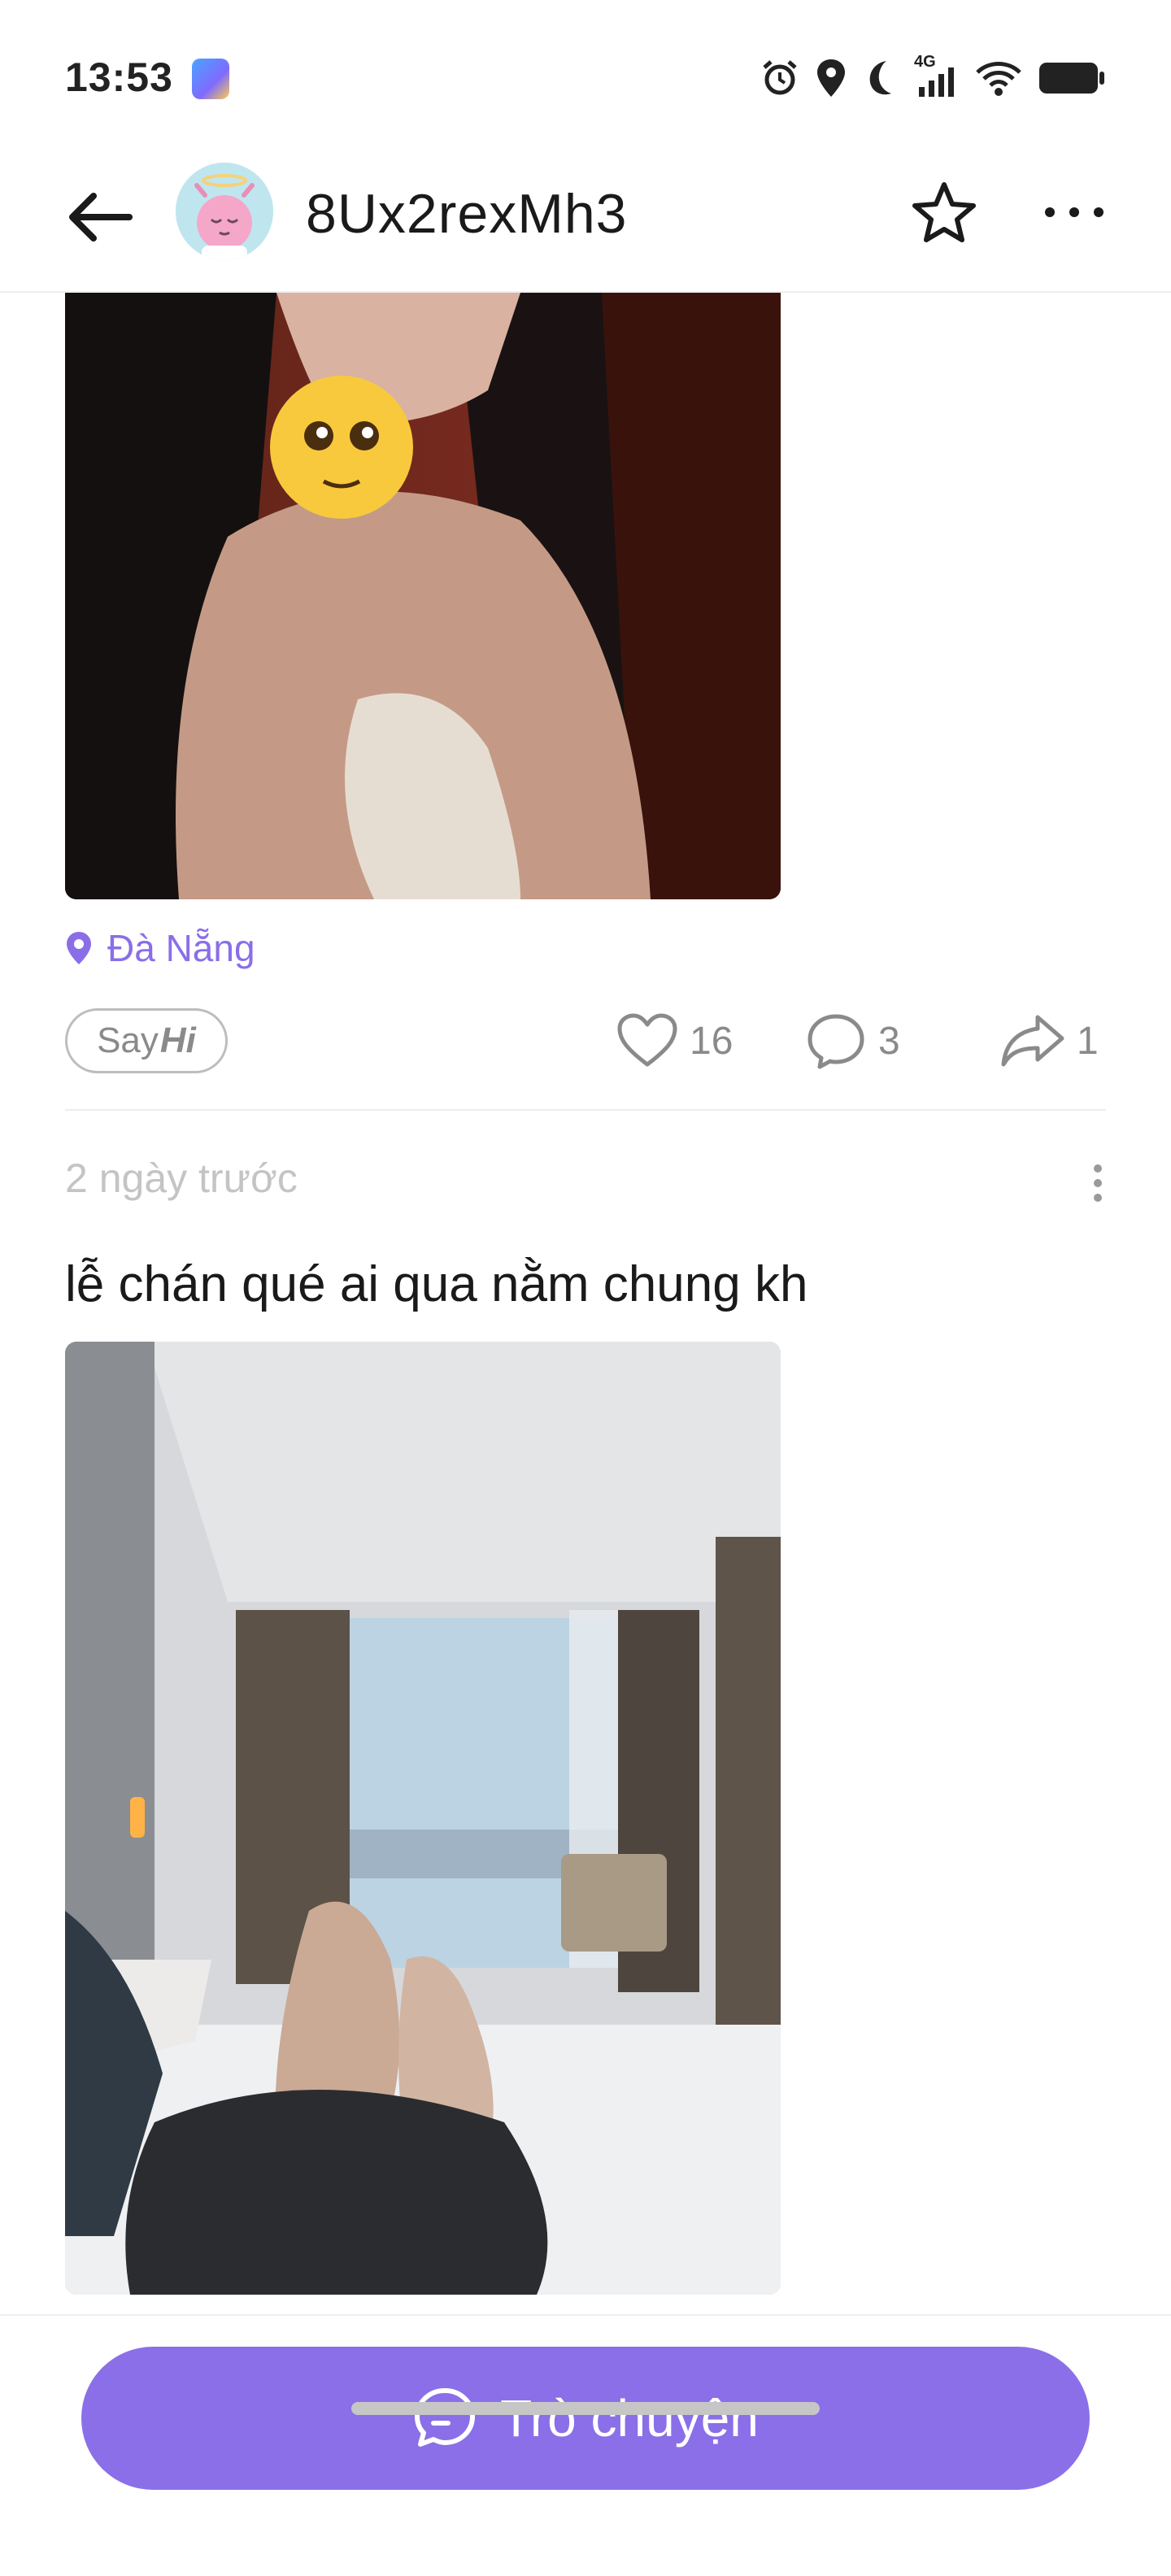 This screenshot has height=2576, width=1171. What do you see at coordinates (780, 78) in the screenshot?
I see `alarm-icon` at bounding box center [780, 78].